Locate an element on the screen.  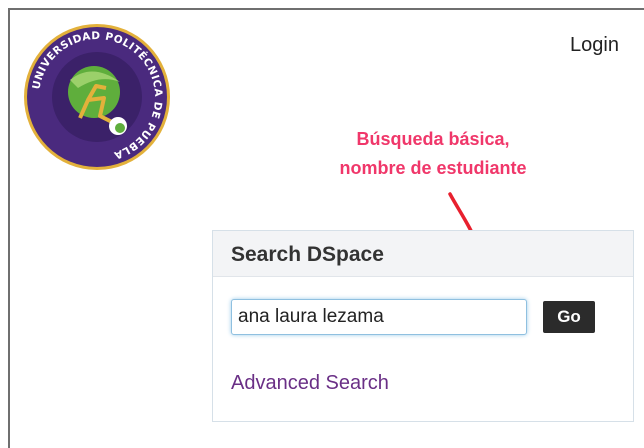
annotation-line-2: nombre de estudiante is located at coordinates (433, 168).